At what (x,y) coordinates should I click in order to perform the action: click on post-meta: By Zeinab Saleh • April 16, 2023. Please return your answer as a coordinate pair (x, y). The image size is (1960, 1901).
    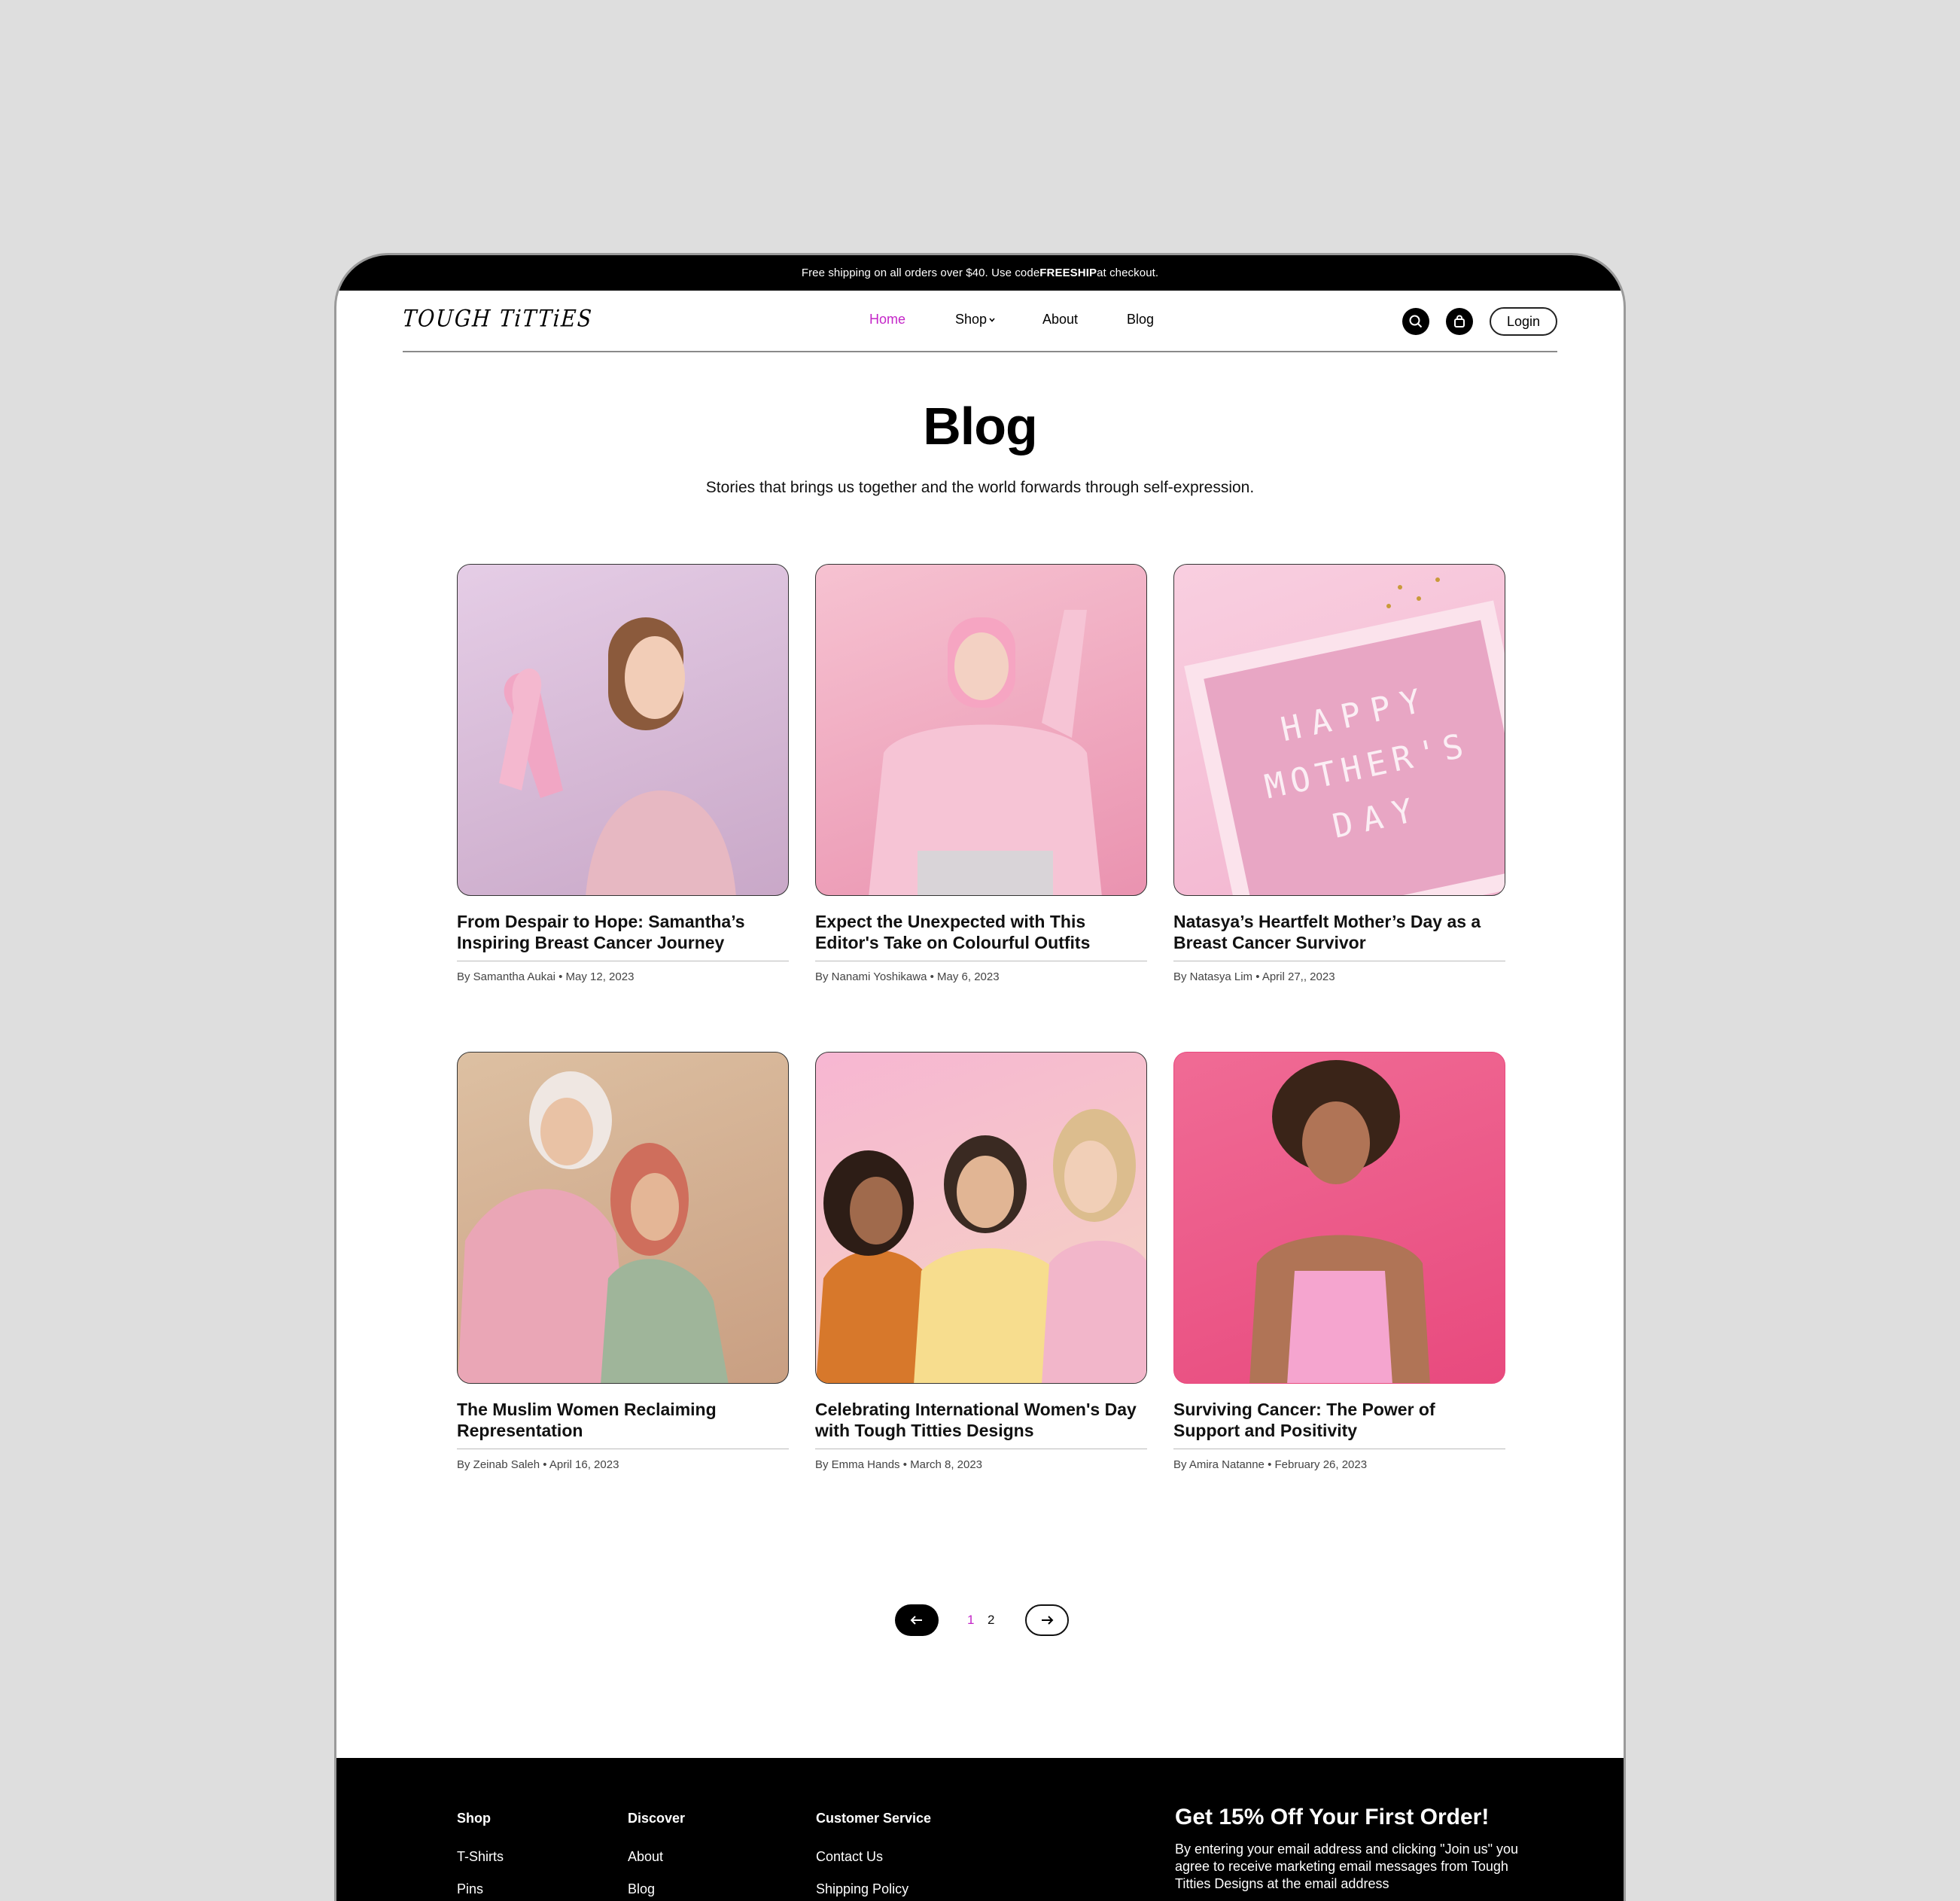
    Looking at the image, I should click on (538, 1464).